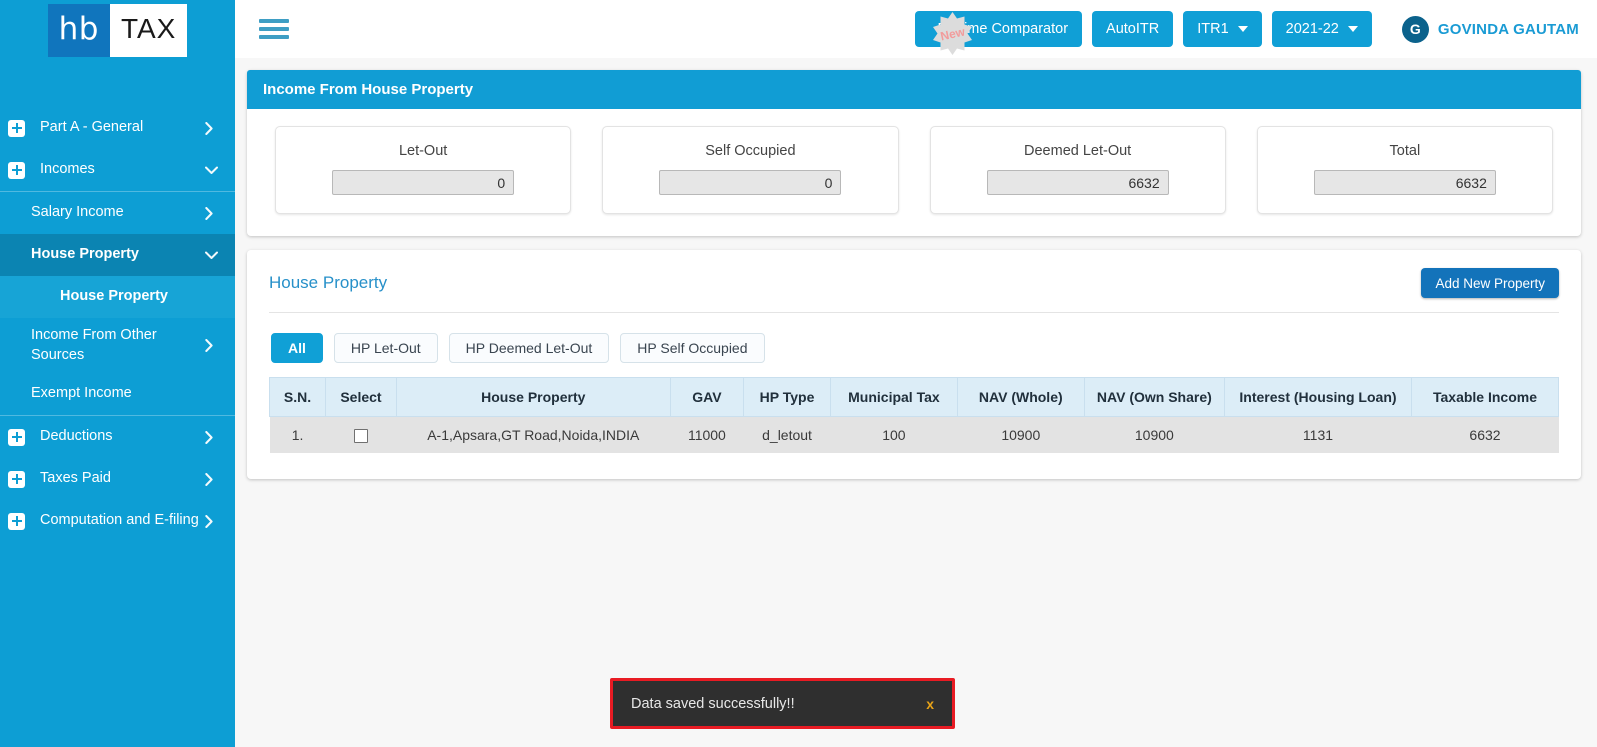 The width and height of the screenshot is (1597, 747). I want to click on summary-box-let-out: Let-Out 0, so click(423, 170).